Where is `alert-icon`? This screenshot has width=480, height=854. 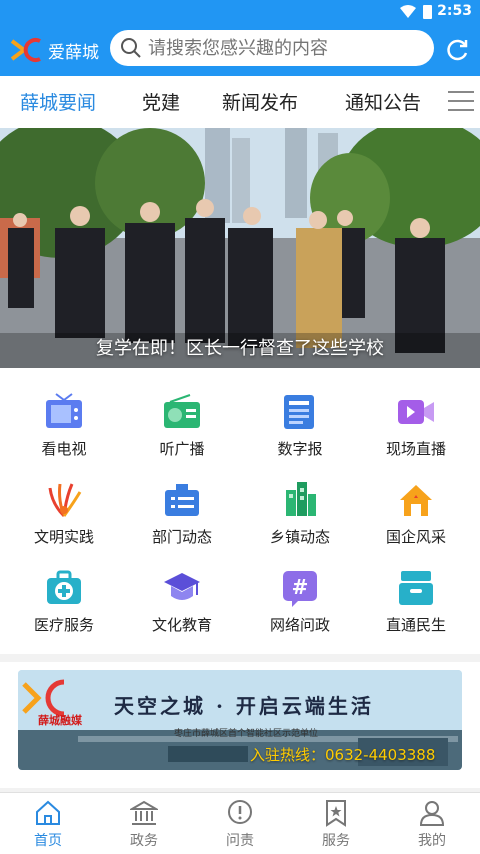
alert-icon is located at coordinates (240, 812).